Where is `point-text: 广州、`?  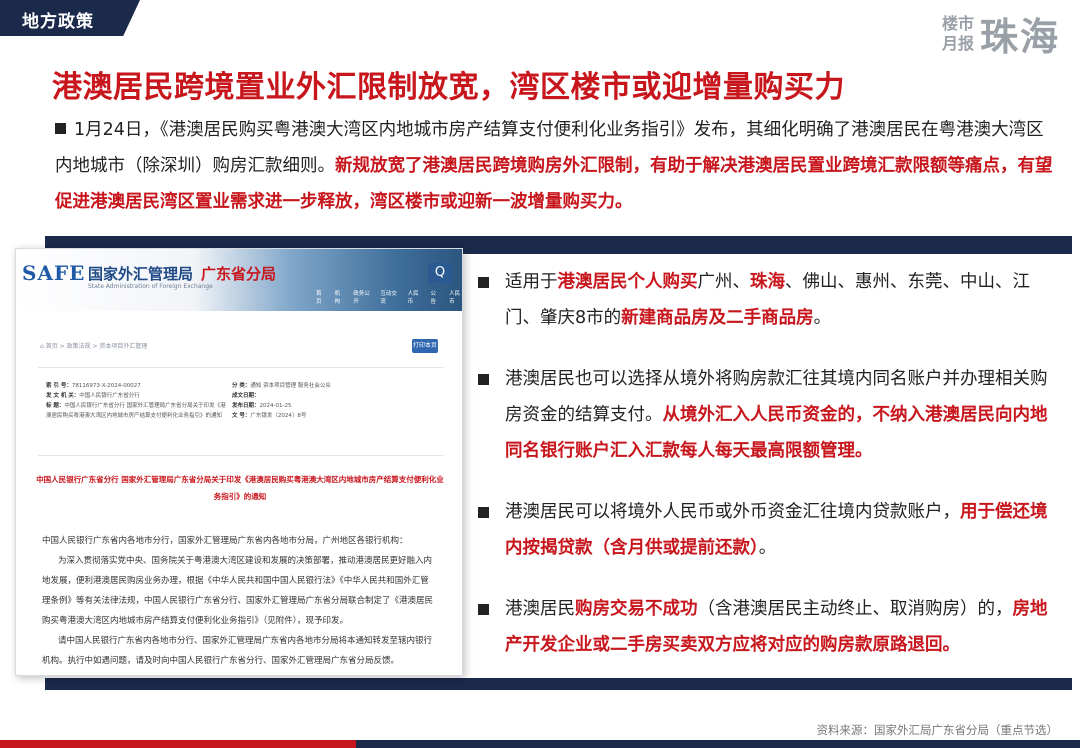 point-text: 广州、 is located at coordinates (724, 282).